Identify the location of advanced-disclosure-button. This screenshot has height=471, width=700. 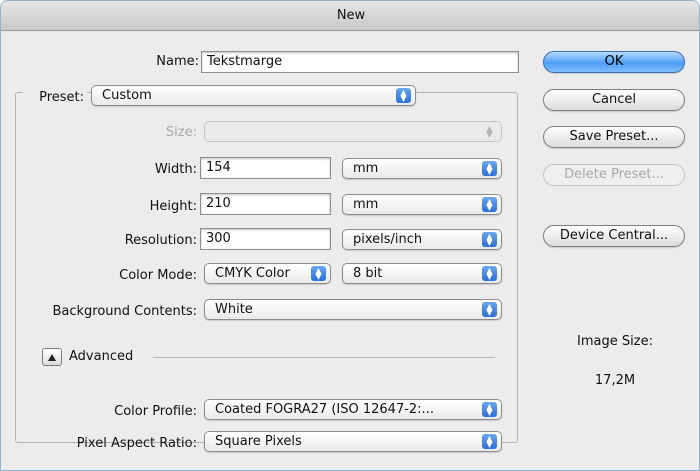
(52, 357).